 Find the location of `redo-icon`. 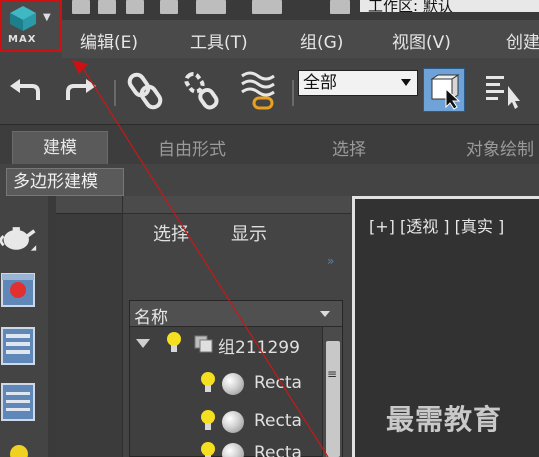

redo-icon is located at coordinates (80, 91).